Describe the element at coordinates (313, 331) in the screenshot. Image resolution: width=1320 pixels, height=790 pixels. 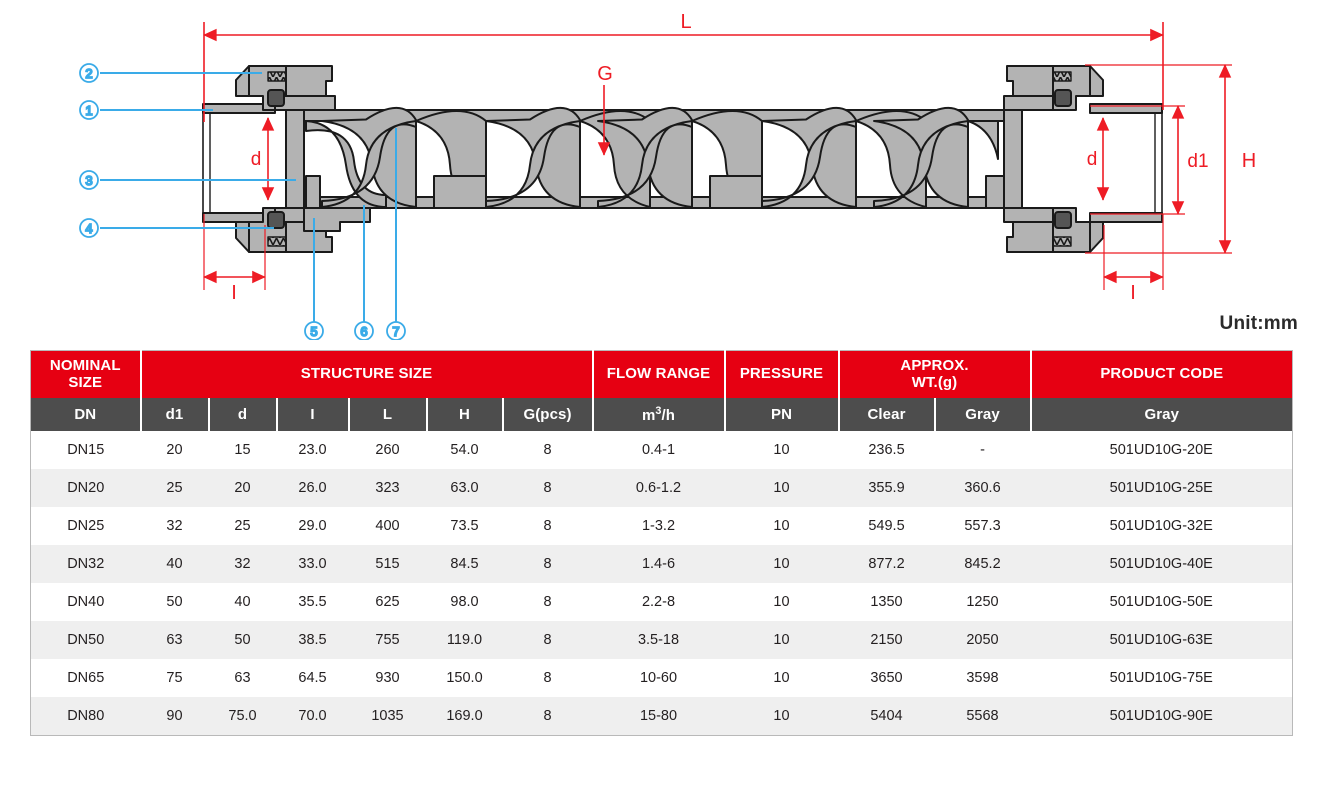
I see `callout-label-5: 5` at that location.